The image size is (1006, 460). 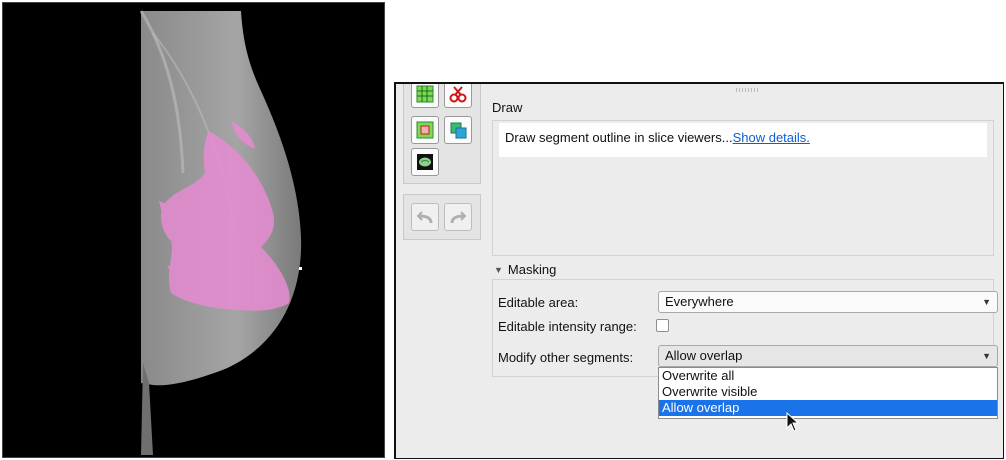 What do you see at coordinates (507, 107) in the screenshot?
I see `draw-section-title: Draw` at bounding box center [507, 107].